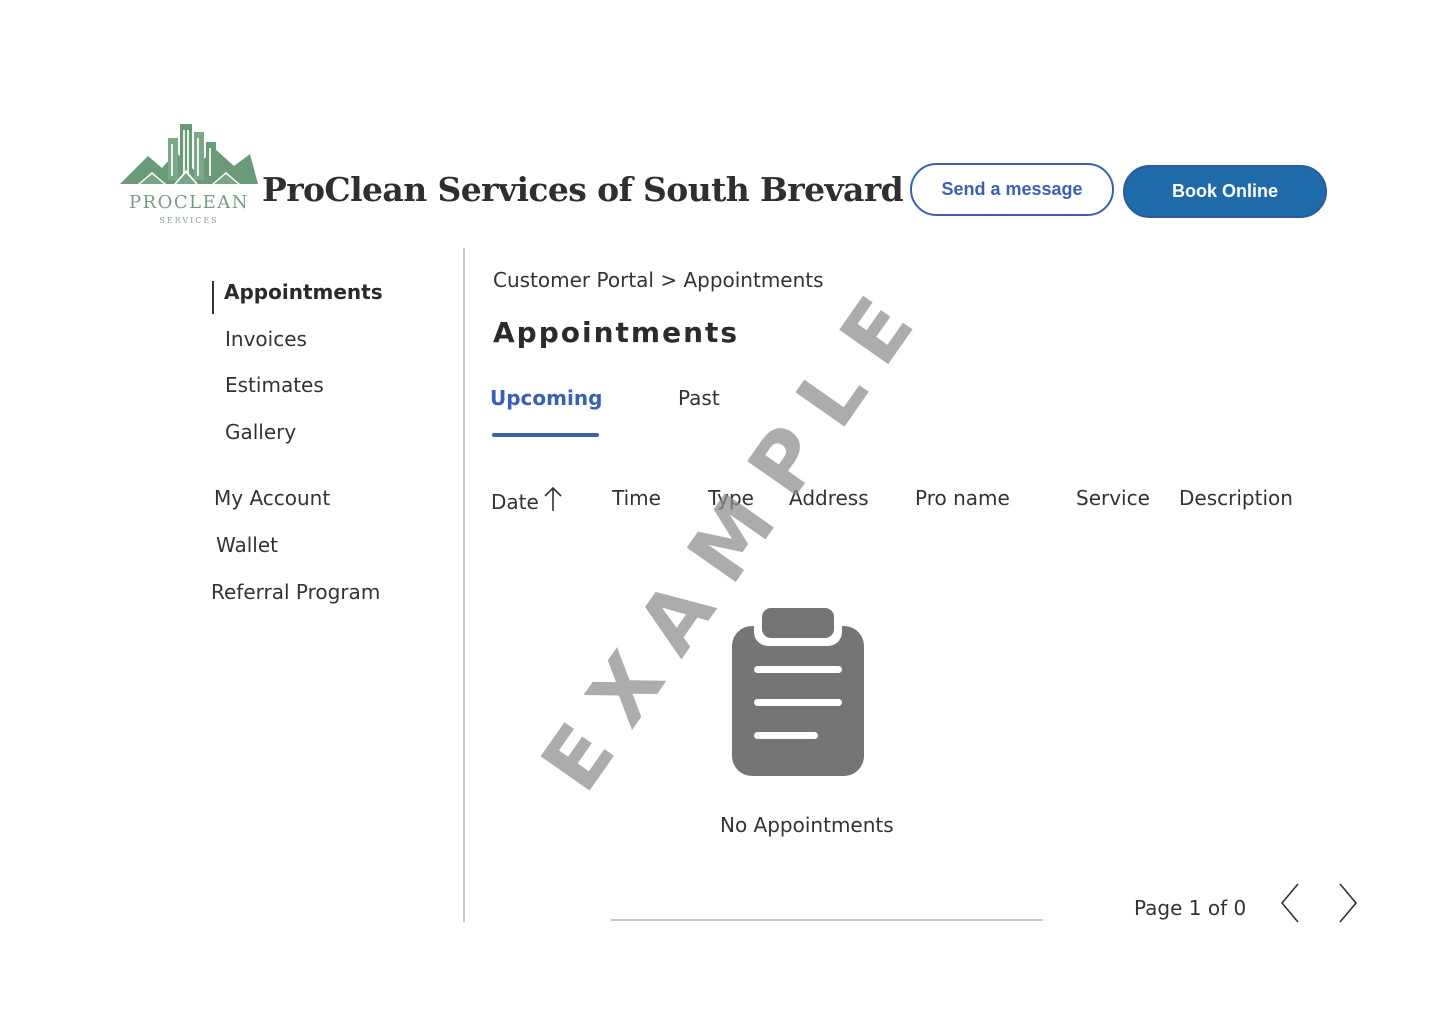  Describe the element at coordinates (699, 398) in the screenshot. I see `tab-past: Past` at that location.